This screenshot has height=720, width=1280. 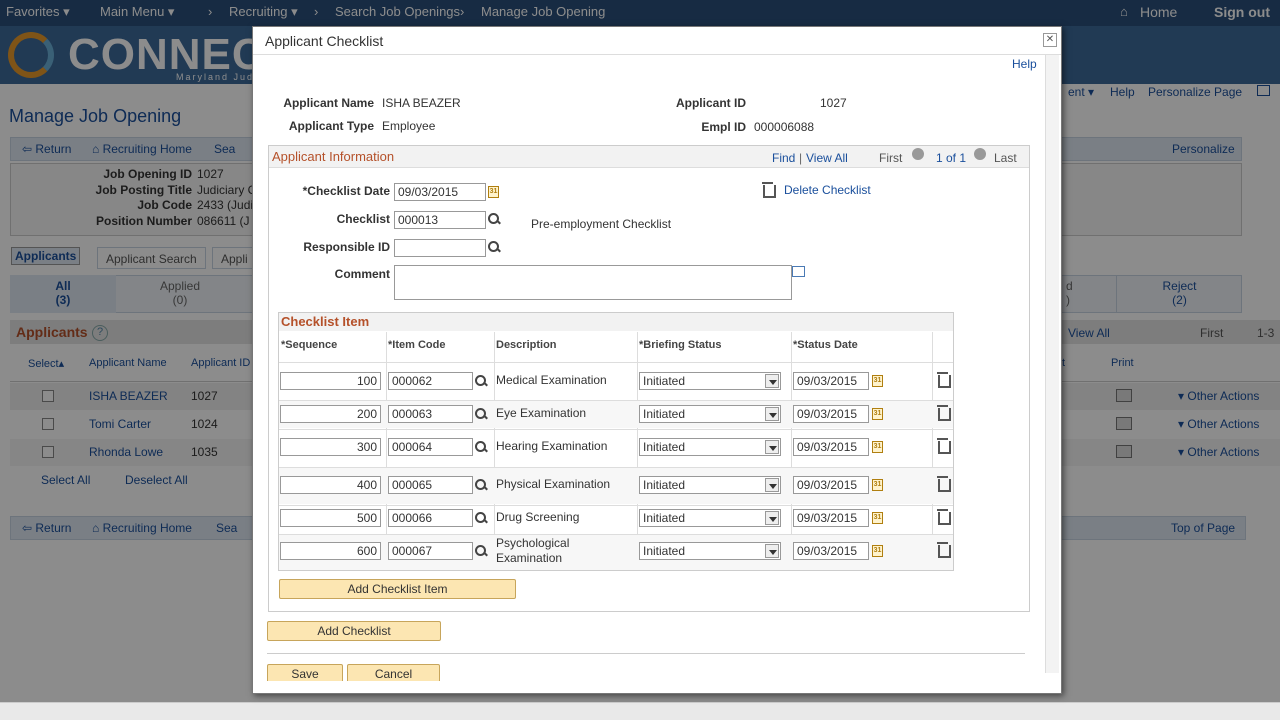 I want to click on empl-id-label: Empl ID, so click(x=723, y=127).